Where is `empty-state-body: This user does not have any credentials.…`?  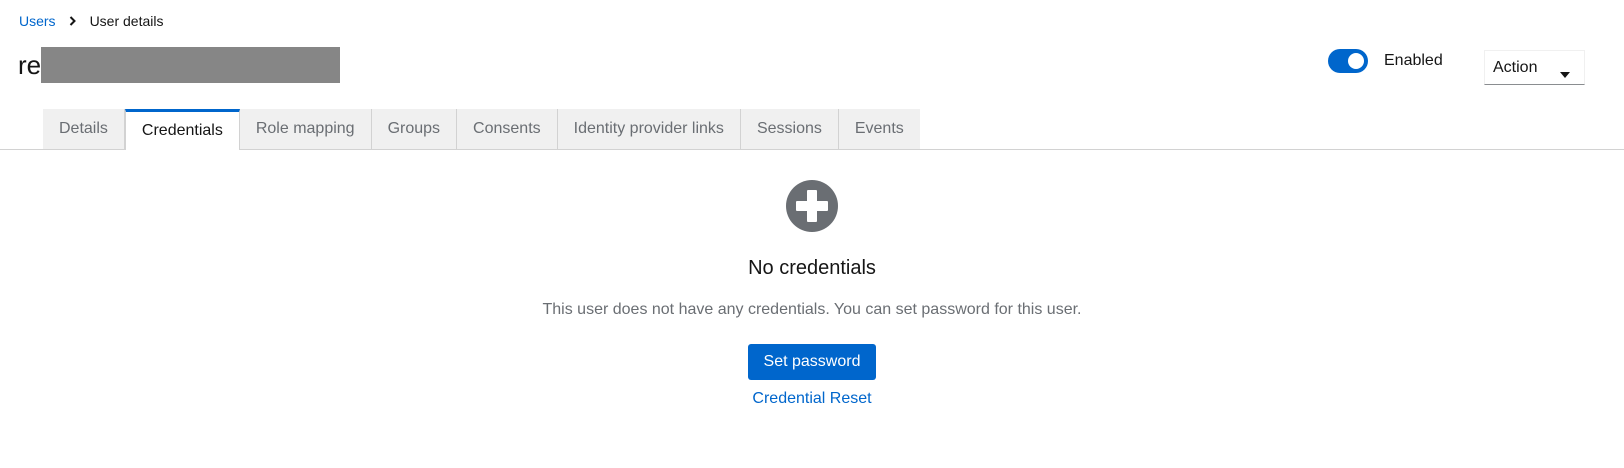 empty-state-body: This user does not have any credentials.… is located at coordinates (812, 309).